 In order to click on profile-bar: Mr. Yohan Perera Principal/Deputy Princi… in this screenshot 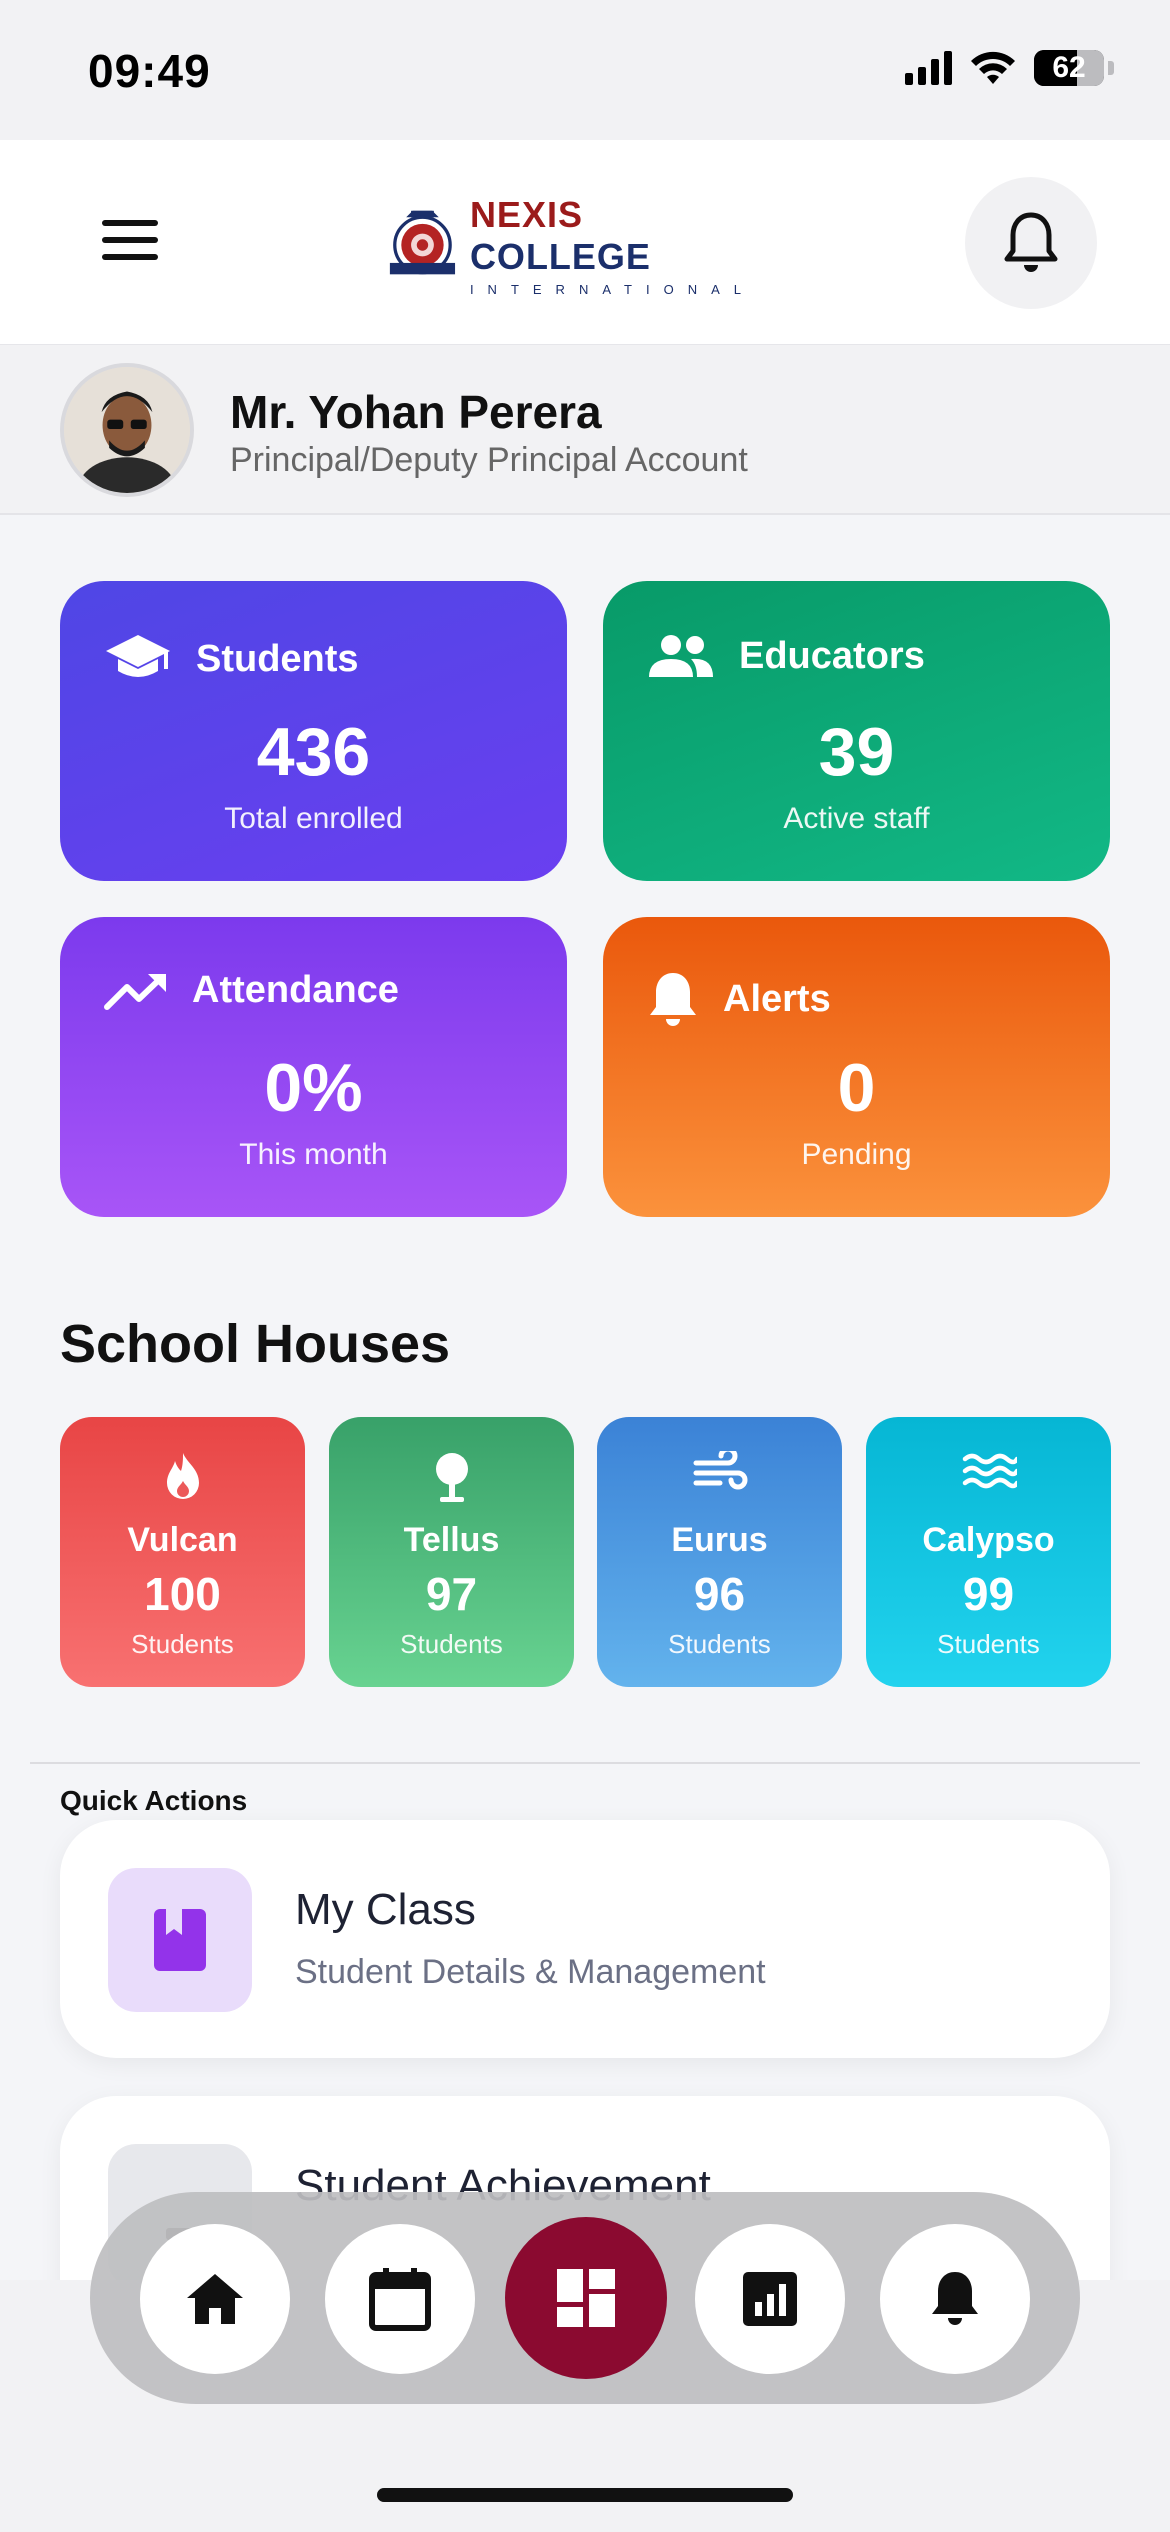, I will do `click(585, 430)`.